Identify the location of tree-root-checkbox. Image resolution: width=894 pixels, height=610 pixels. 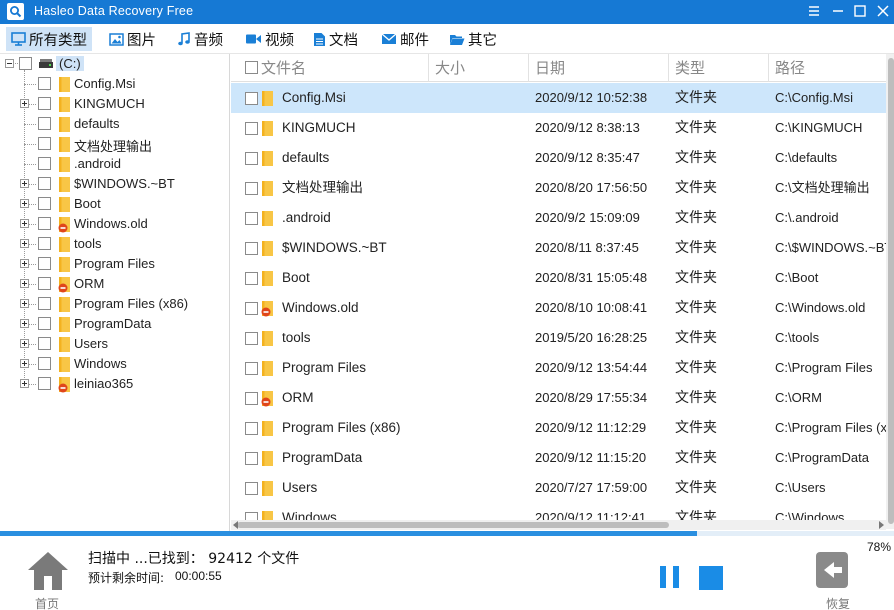
(25, 63).